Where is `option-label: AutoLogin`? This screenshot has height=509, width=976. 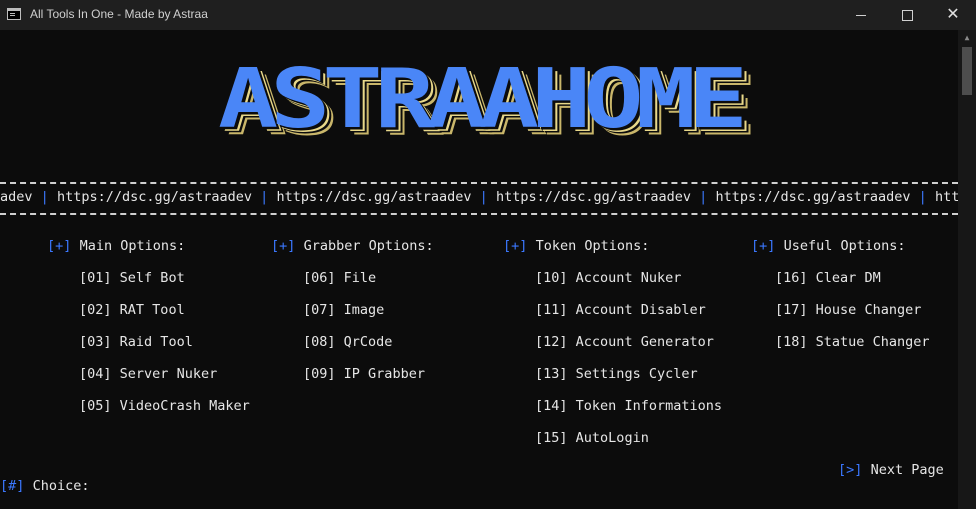 option-label: AutoLogin is located at coordinates (612, 438).